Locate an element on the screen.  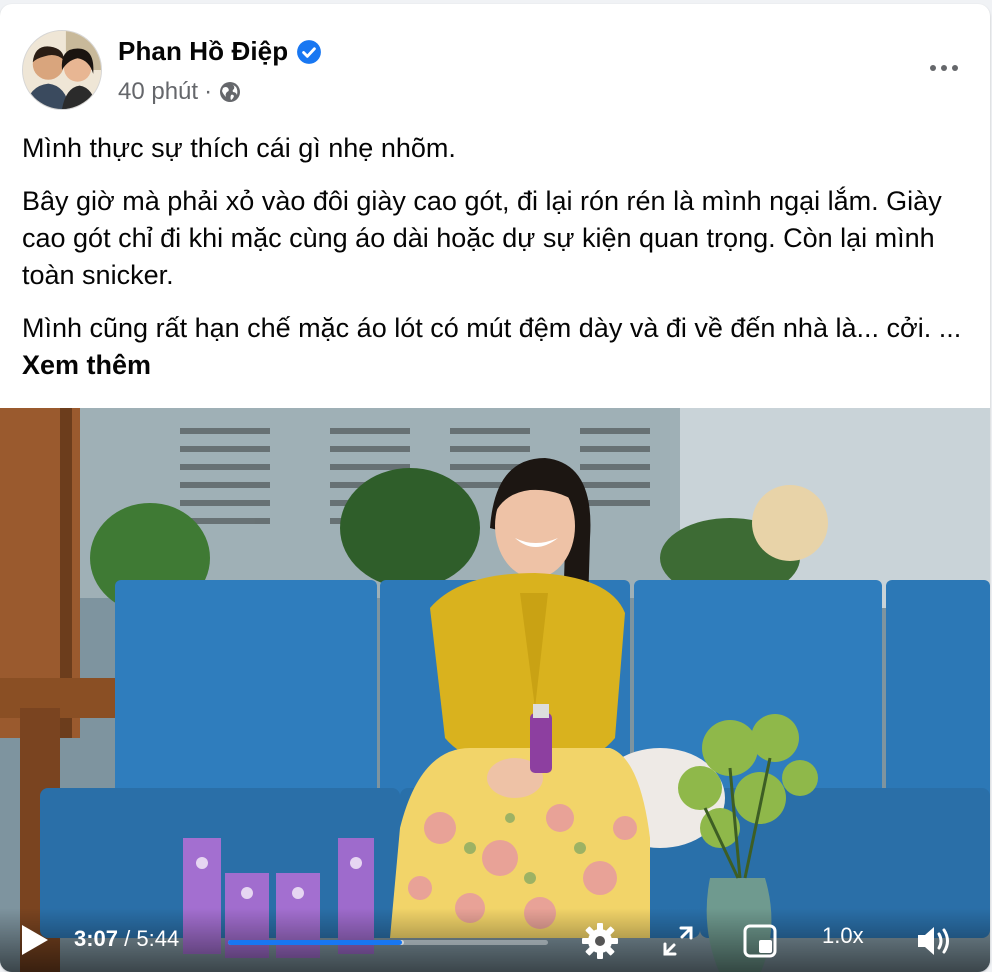
post-meta: 40 phút · is located at coordinates (180, 92).